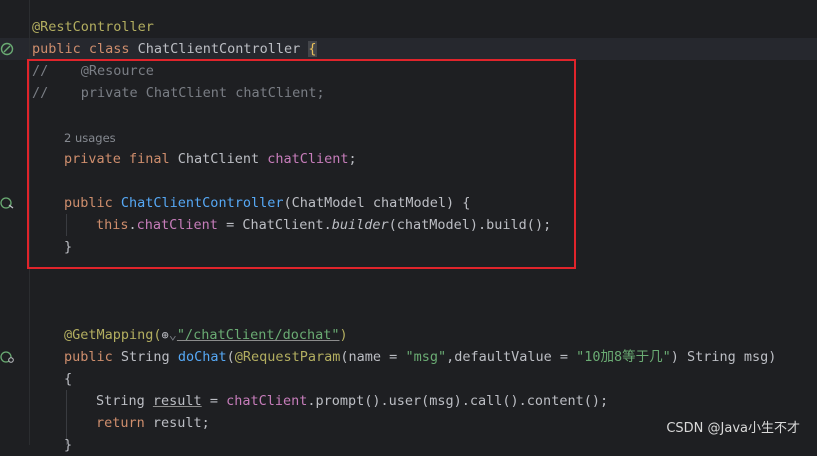 This screenshot has width=817, height=456. Describe the element at coordinates (173, 335) in the screenshot. I see `chevron-down-icon: ⌄` at that location.